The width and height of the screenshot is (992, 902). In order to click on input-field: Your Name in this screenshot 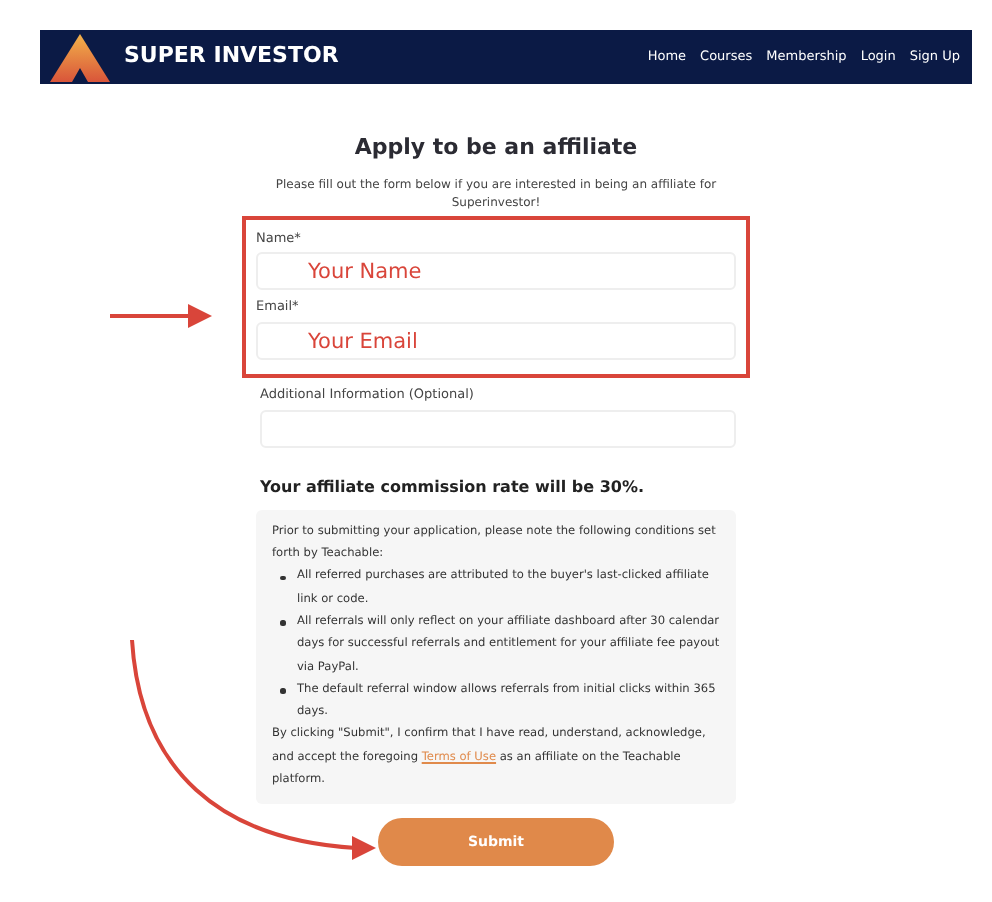, I will do `click(496, 271)`.